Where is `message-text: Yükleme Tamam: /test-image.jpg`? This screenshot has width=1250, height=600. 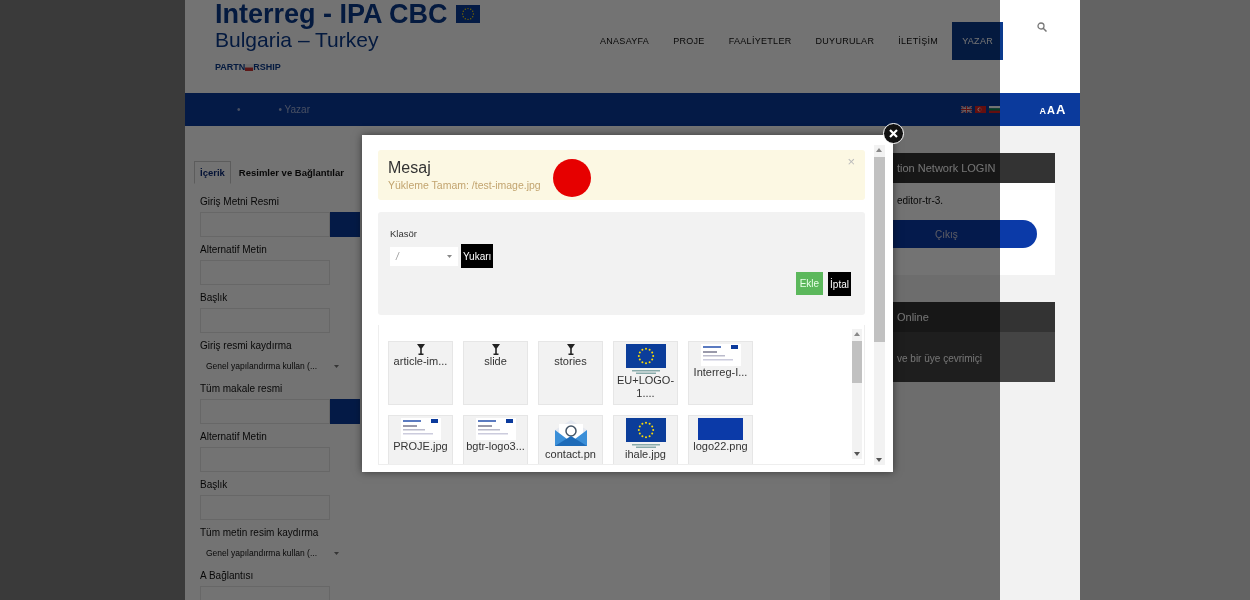 message-text: Yükleme Tamam: /test-image.jpg is located at coordinates (464, 185).